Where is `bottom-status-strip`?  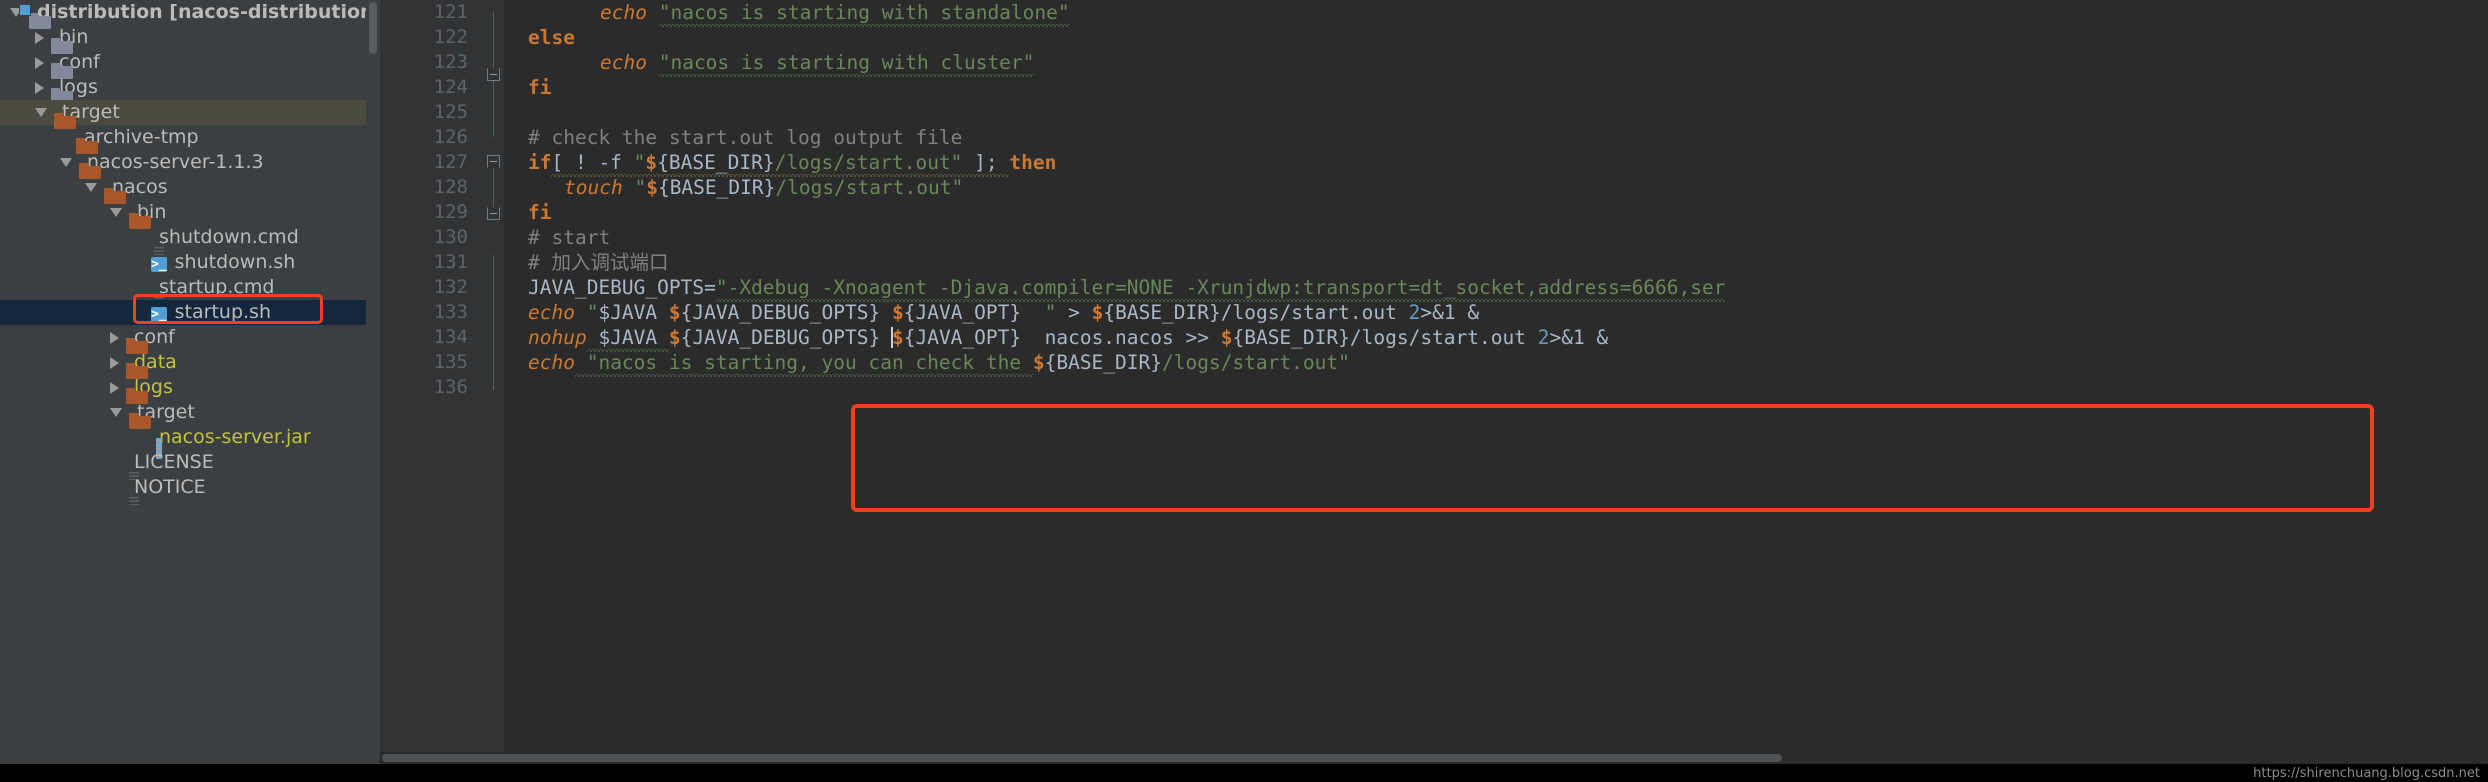 bottom-status-strip is located at coordinates (1244, 773).